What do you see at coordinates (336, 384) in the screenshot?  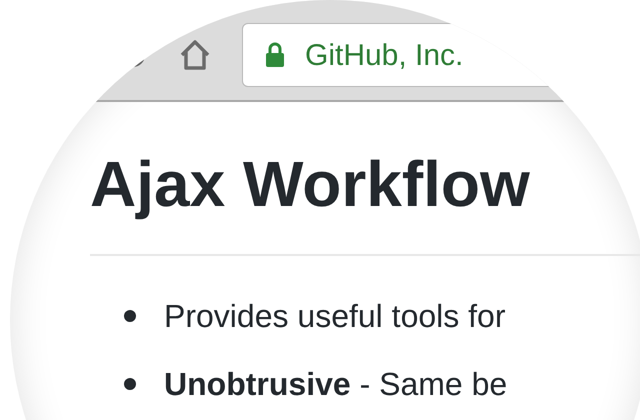 I see `bullet-text: Unobtrusive - Same be` at bounding box center [336, 384].